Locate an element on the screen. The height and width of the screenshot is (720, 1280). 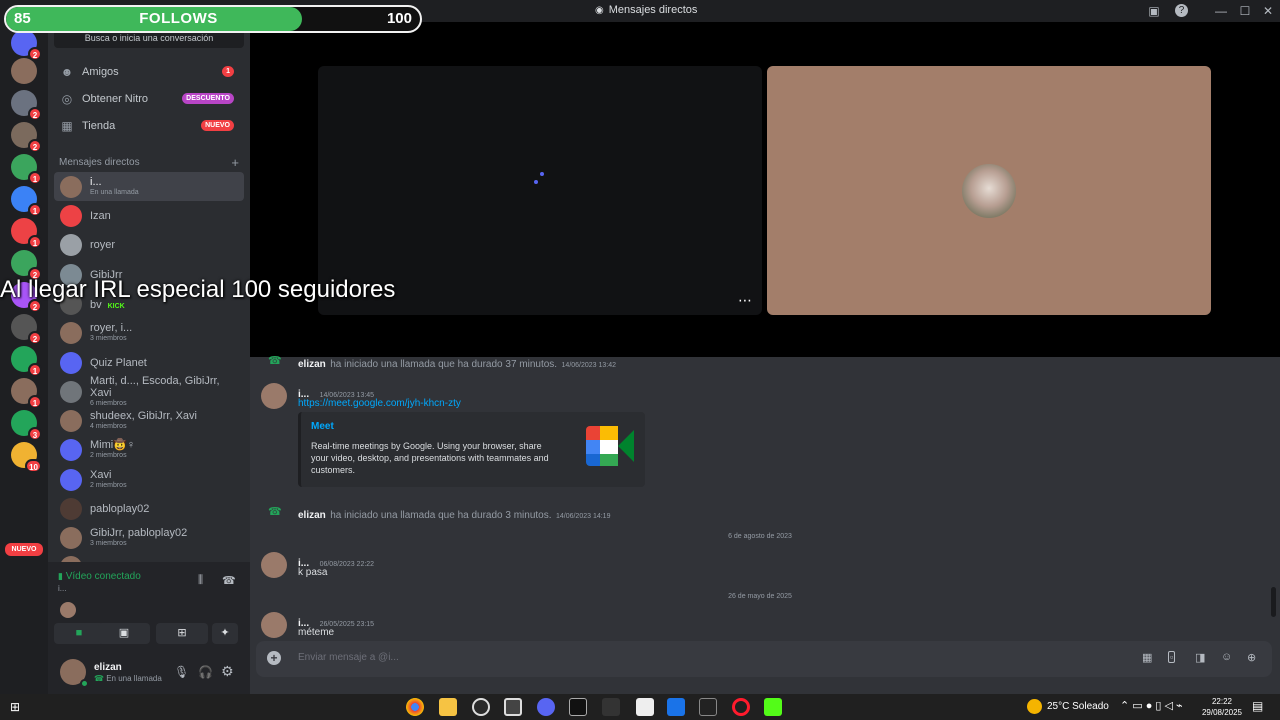
help-icon: ? is located at coordinates (1181, 10).